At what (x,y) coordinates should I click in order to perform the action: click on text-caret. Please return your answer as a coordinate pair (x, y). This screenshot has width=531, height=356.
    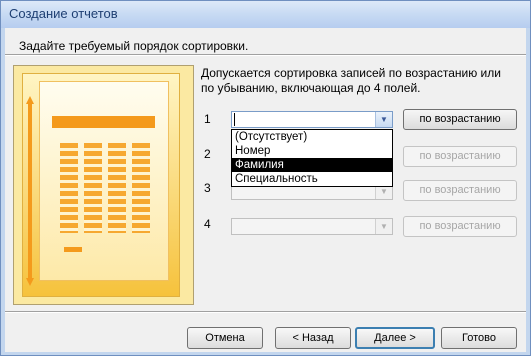
    Looking at the image, I should click on (234, 119).